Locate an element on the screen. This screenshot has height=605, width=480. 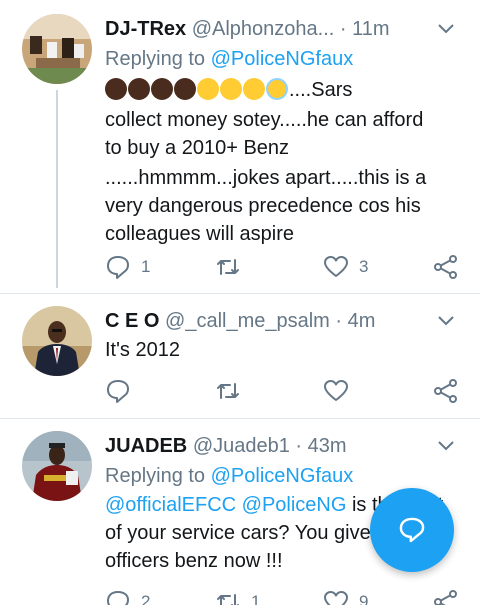
rofl-emoji-icon is located at coordinates (231, 89).